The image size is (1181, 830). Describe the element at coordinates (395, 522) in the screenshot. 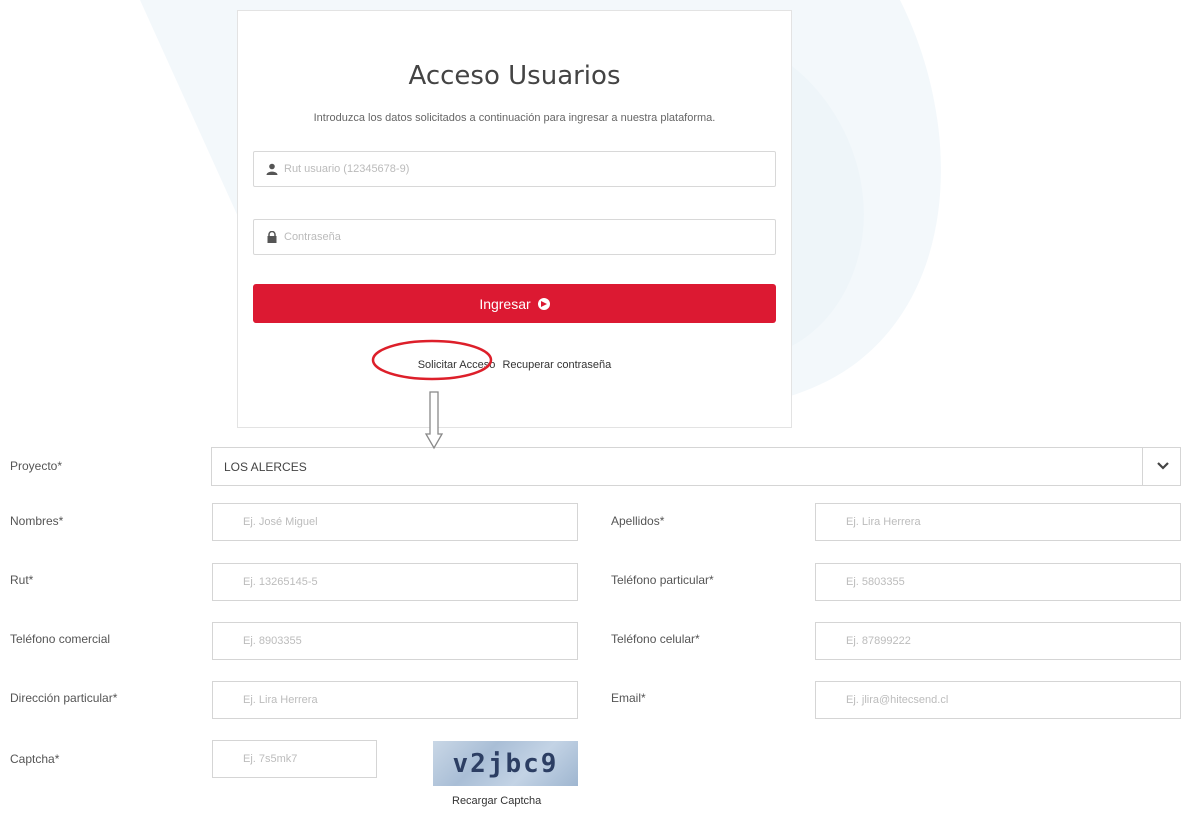

I see `nombres-input: Ej. José Miguel` at that location.